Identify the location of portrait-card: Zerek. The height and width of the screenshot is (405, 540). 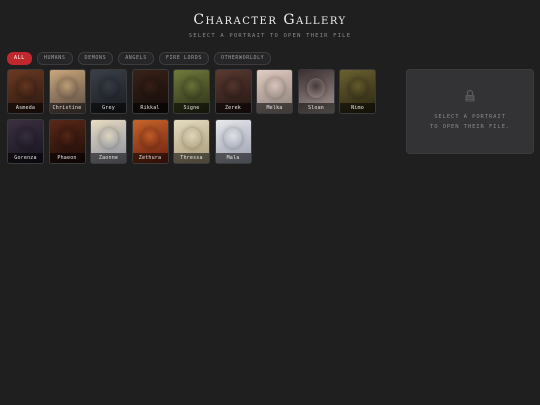
(233, 91).